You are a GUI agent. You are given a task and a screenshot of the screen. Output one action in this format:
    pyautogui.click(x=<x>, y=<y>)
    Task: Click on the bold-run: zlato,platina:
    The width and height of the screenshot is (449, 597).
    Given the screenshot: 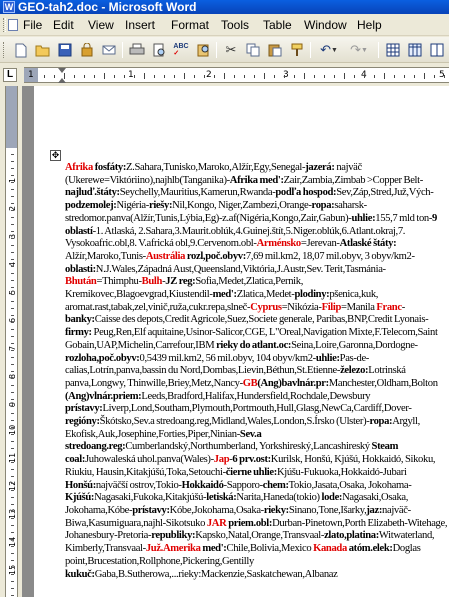 What is the action you would take?
    pyautogui.click(x=351, y=536)
    